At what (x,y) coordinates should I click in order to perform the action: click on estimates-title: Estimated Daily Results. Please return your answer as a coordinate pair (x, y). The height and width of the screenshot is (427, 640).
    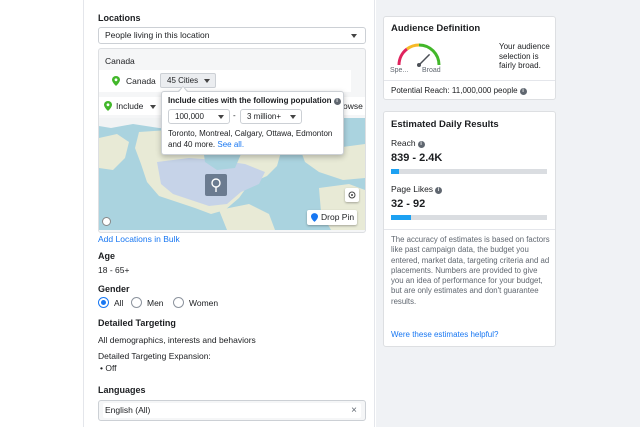
    Looking at the image, I should click on (445, 124).